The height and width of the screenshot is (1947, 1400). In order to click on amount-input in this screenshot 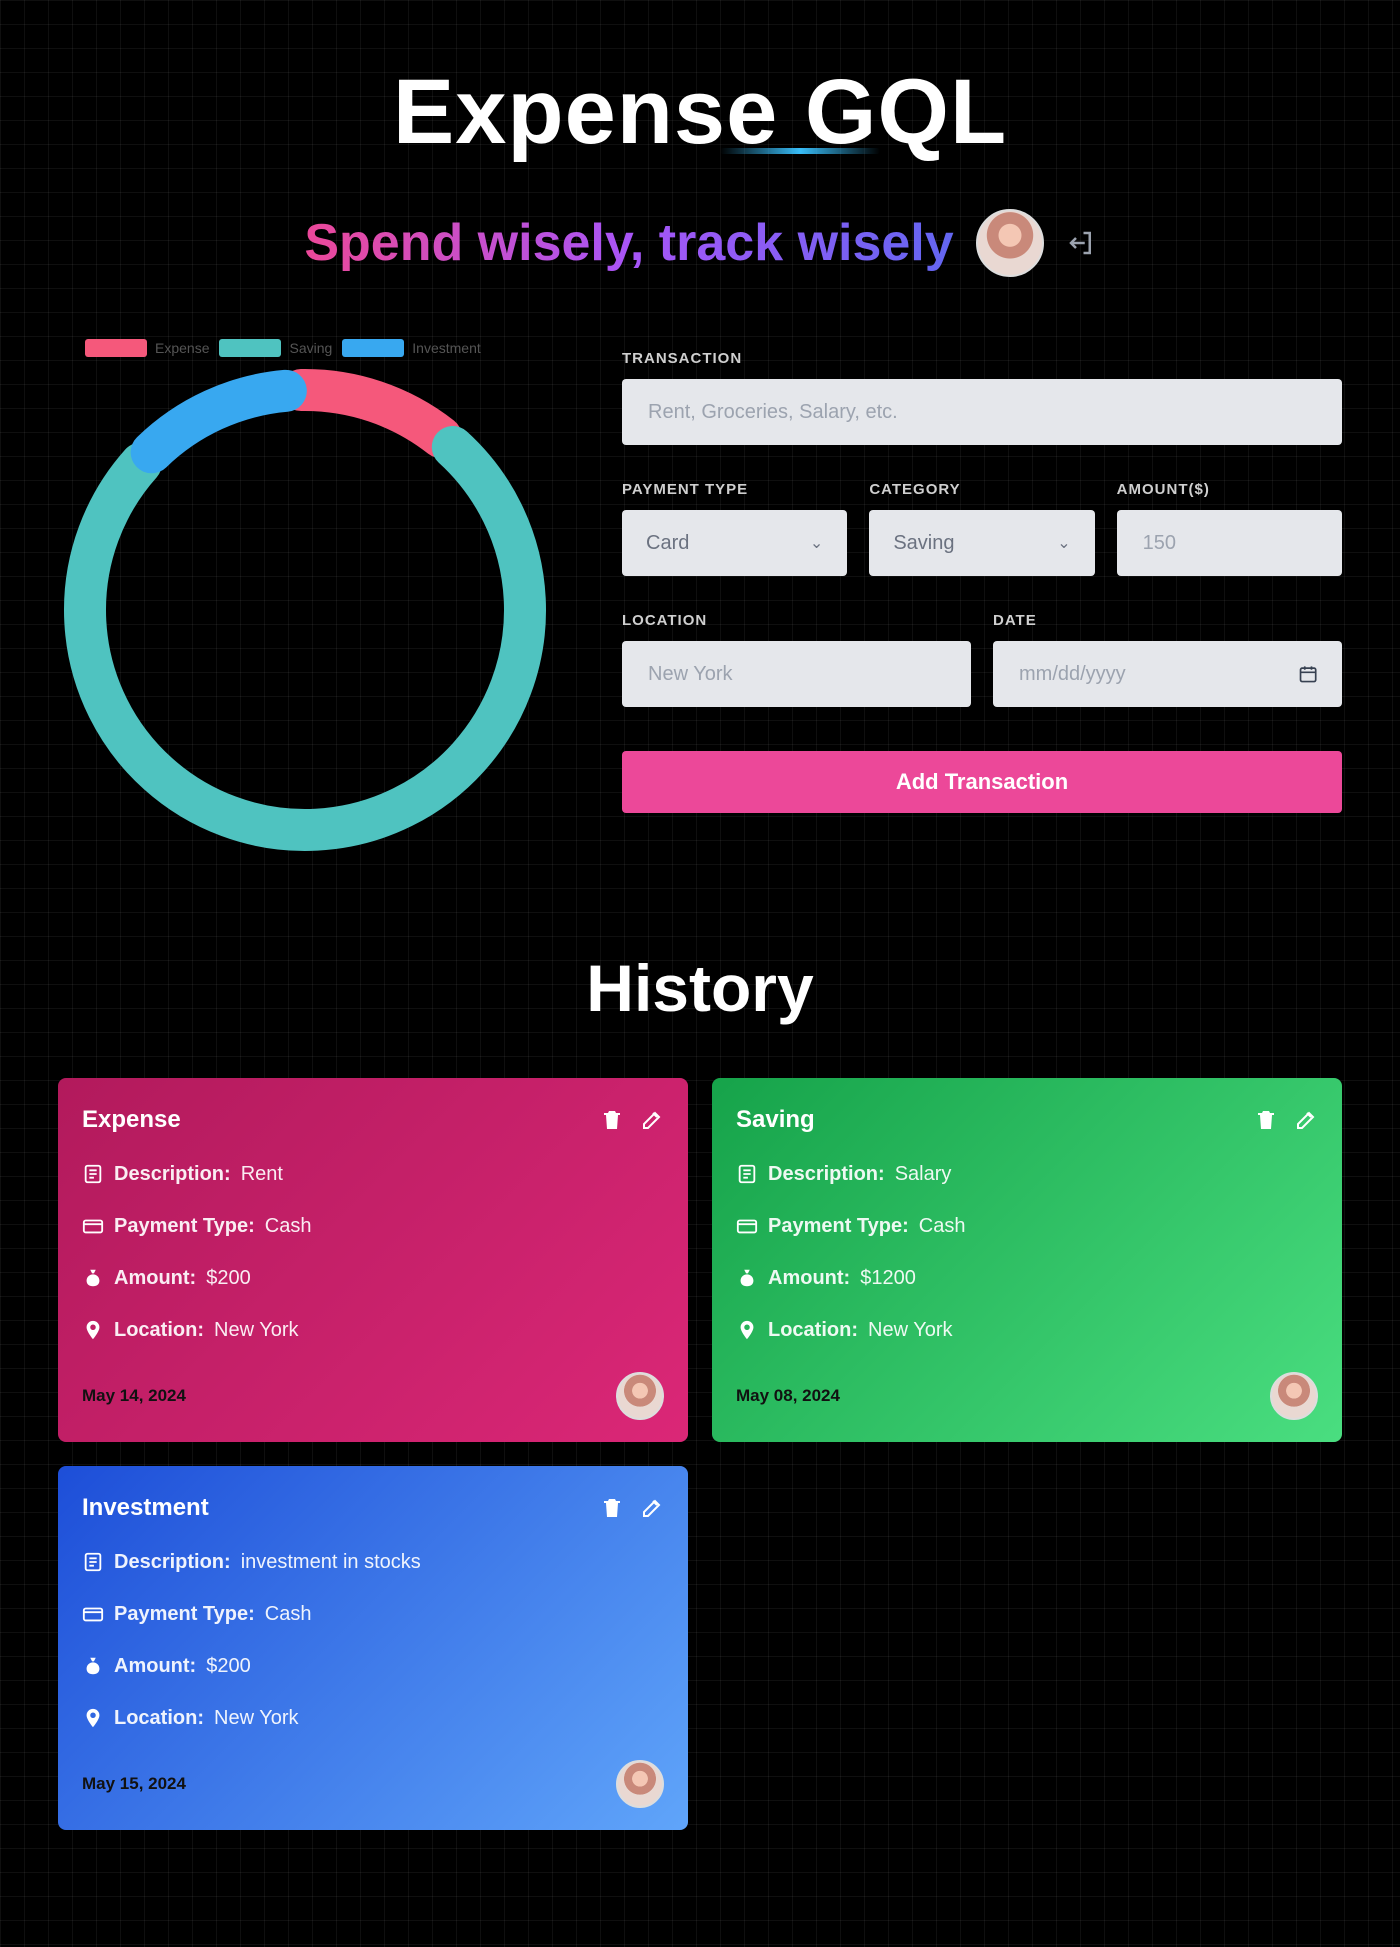, I will do `click(1229, 543)`.